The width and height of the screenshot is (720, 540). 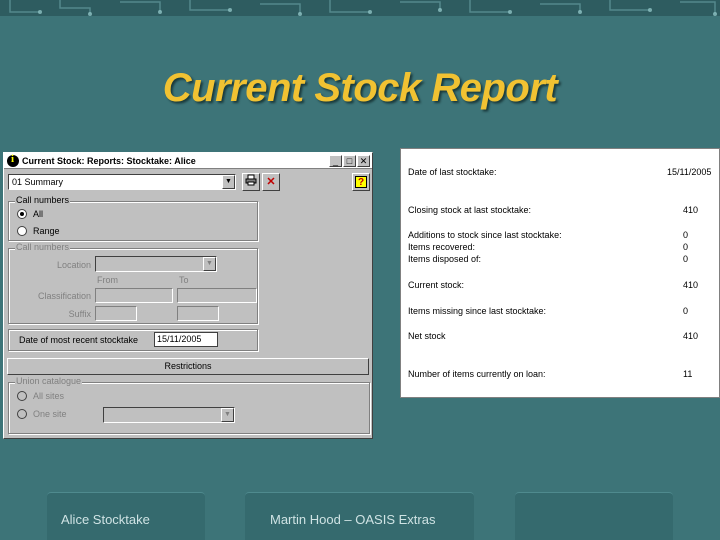 I want to click on radio-all-label: All, so click(x=38, y=214).